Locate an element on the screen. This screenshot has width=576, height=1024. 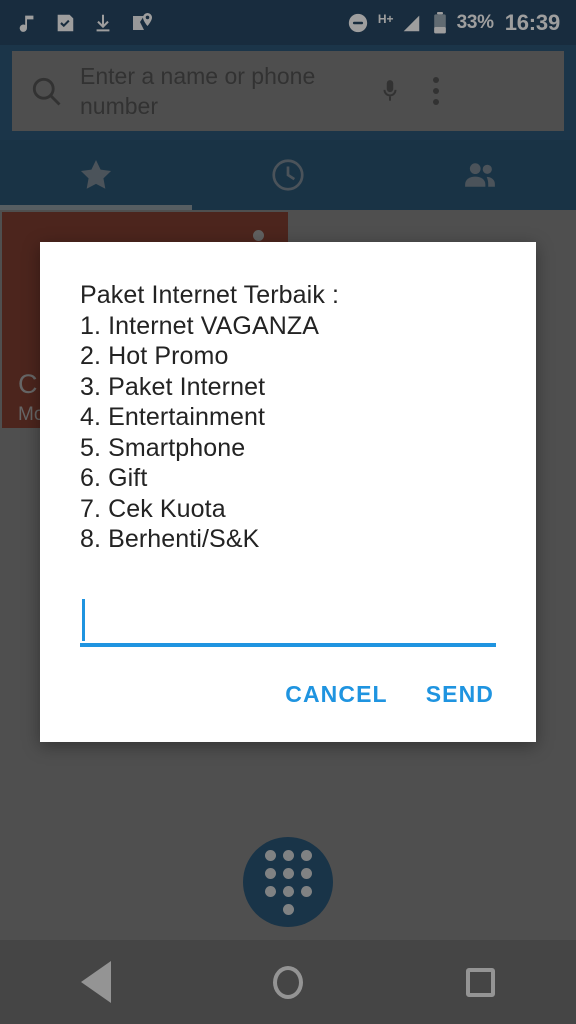
dialog-reply-input is located at coordinates (288, 619).